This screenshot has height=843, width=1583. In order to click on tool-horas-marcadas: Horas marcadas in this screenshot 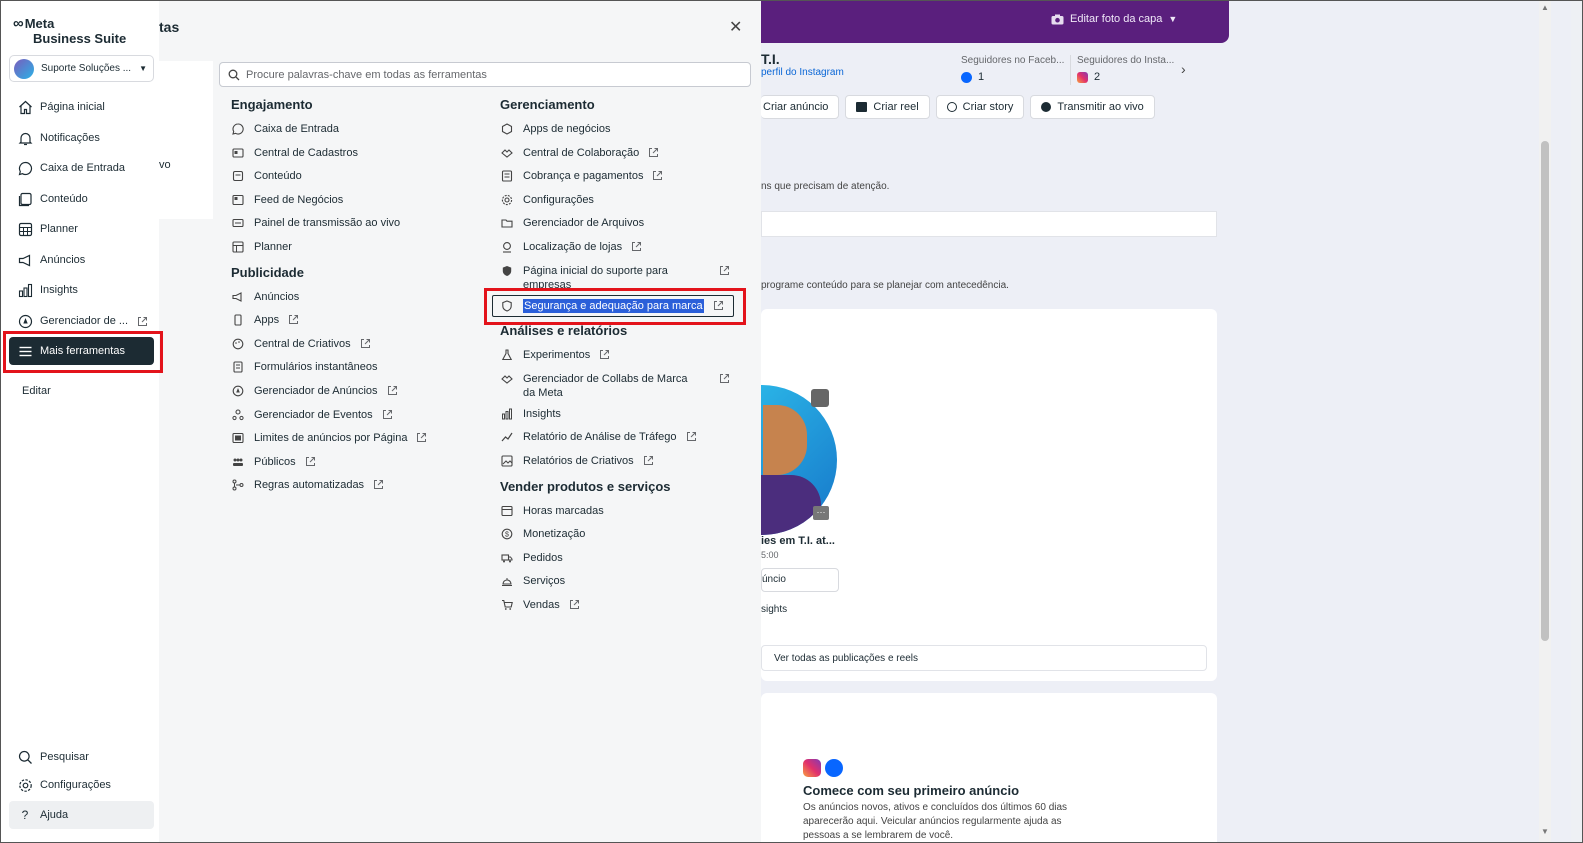, I will do `click(622, 514)`.